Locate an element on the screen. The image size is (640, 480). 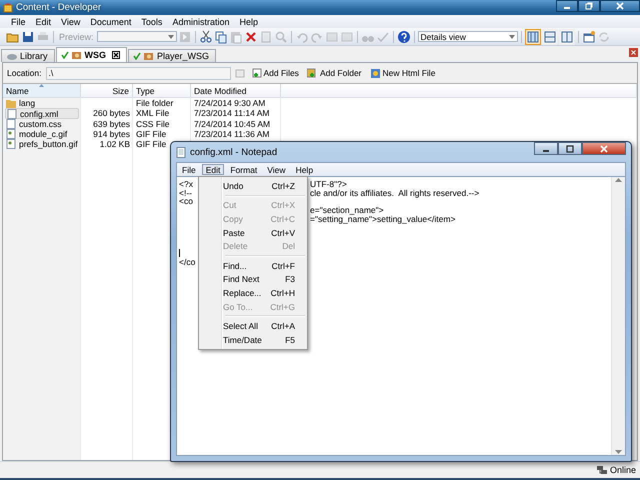
menu-item: Format is located at coordinates (244, 169).